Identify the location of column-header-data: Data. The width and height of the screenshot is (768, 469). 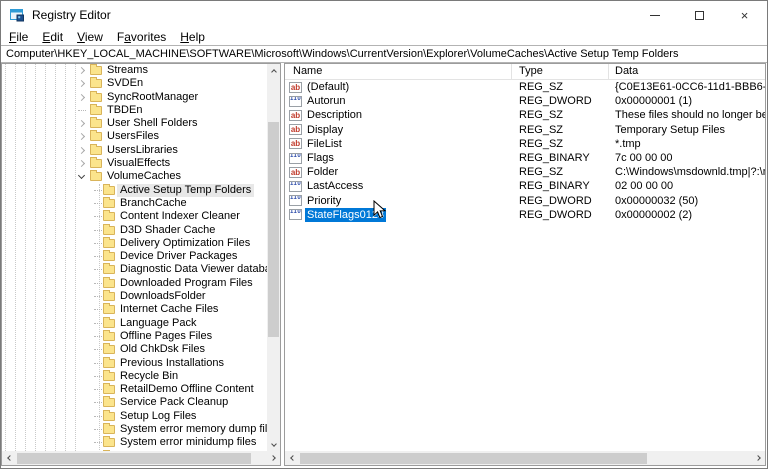
(687, 71).